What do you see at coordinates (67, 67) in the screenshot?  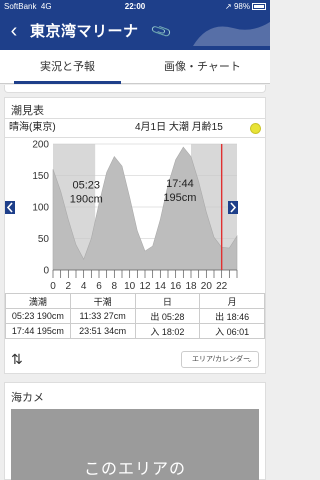 I see `tab-forecast: 実況と予報` at bounding box center [67, 67].